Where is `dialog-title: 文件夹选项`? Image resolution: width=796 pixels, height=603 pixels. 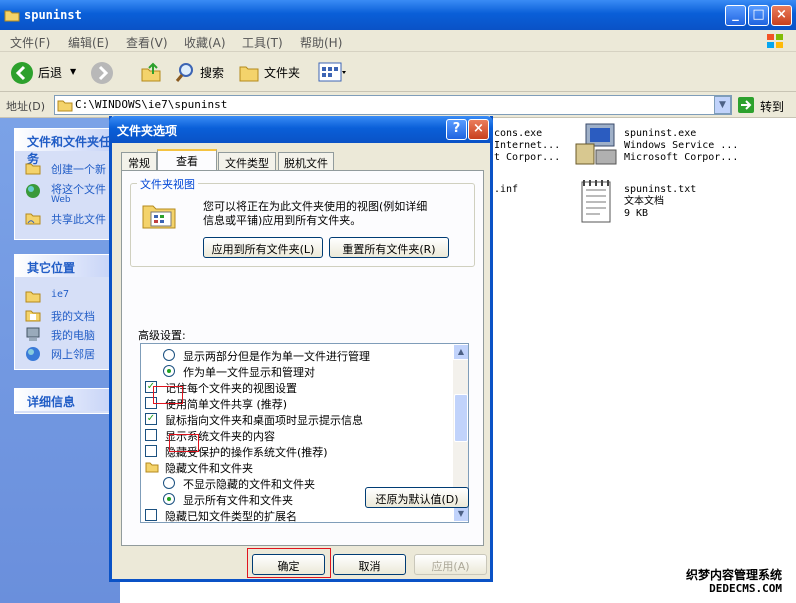
dialog-title: 文件夹选项 is located at coordinates (147, 131).